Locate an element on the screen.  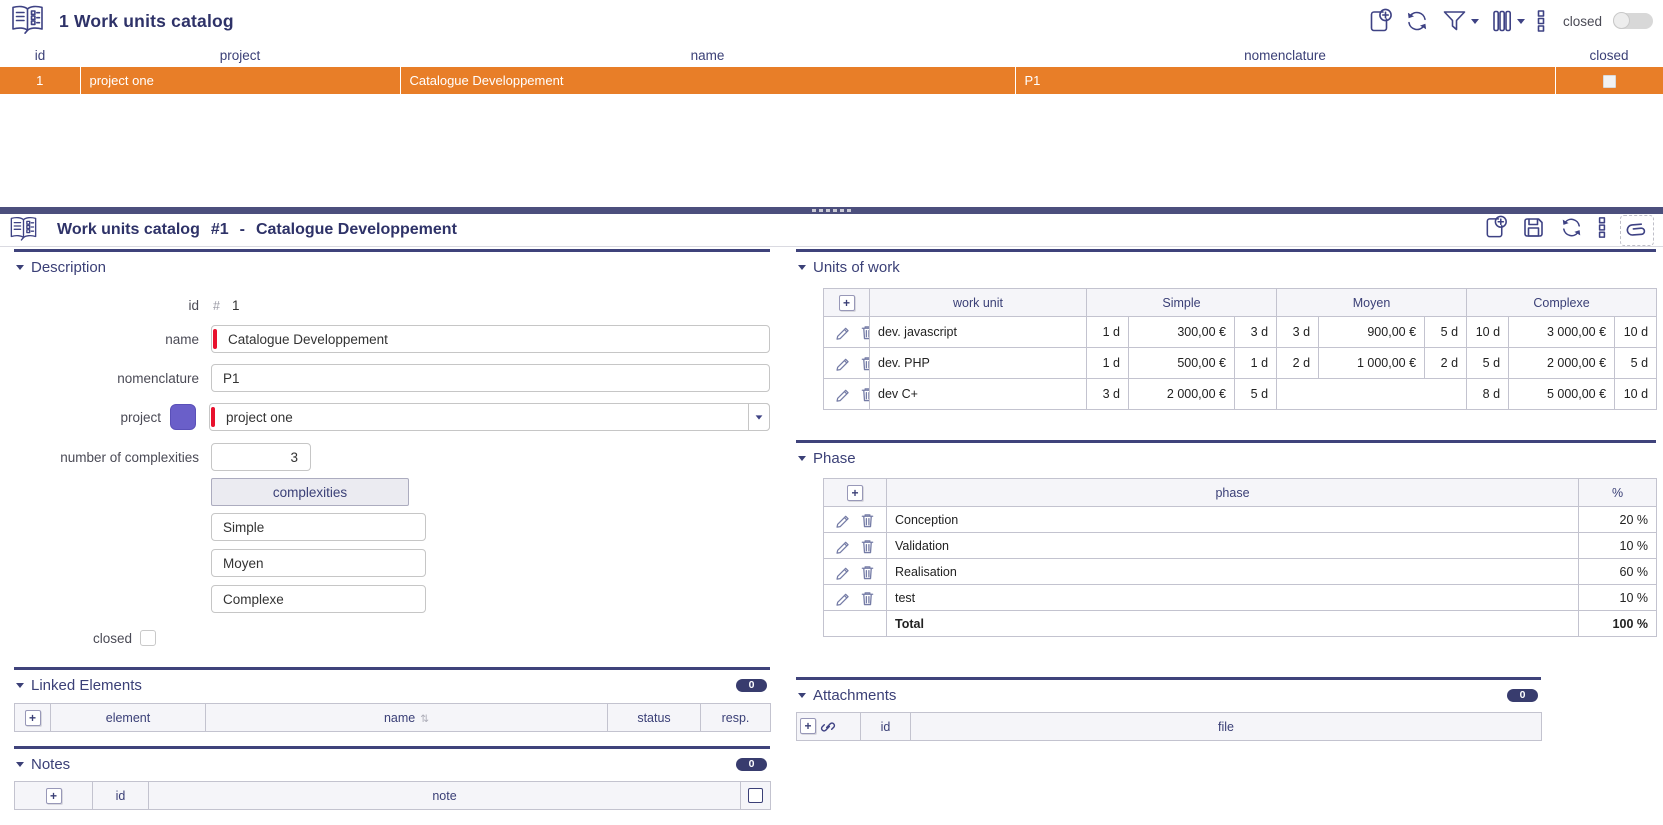
complexities-header-button: complexities is located at coordinates (310, 492).